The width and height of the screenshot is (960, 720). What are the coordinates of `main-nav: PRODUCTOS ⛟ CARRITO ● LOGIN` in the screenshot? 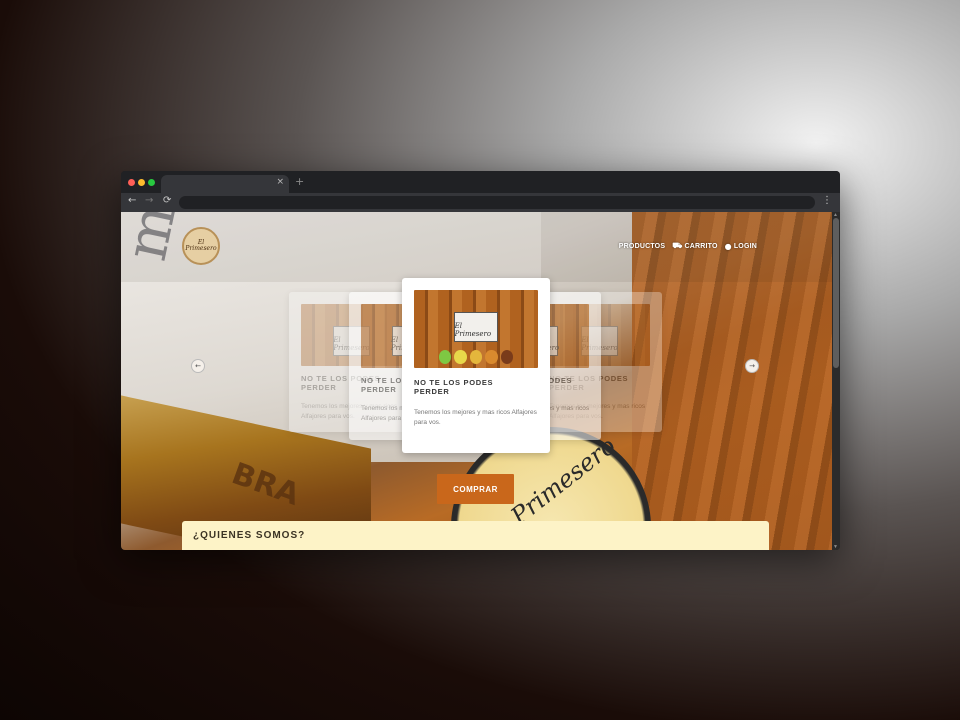 It's located at (688, 246).